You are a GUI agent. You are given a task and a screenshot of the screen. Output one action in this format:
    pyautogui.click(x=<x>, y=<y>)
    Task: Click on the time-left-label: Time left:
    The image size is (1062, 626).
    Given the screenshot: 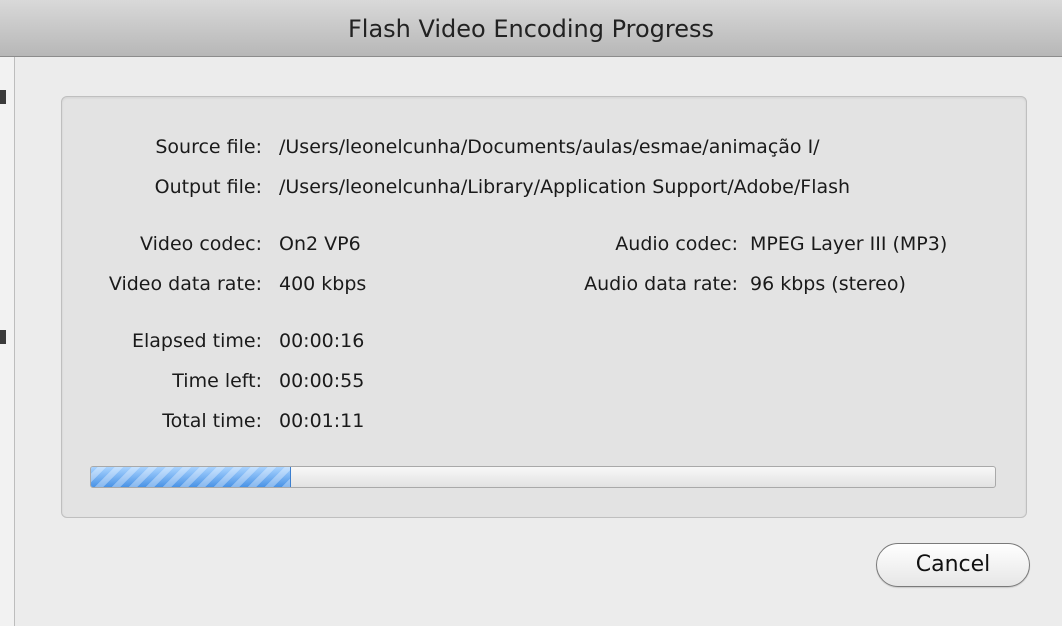 What is the action you would take?
    pyautogui.click(x=217, y=381)
    